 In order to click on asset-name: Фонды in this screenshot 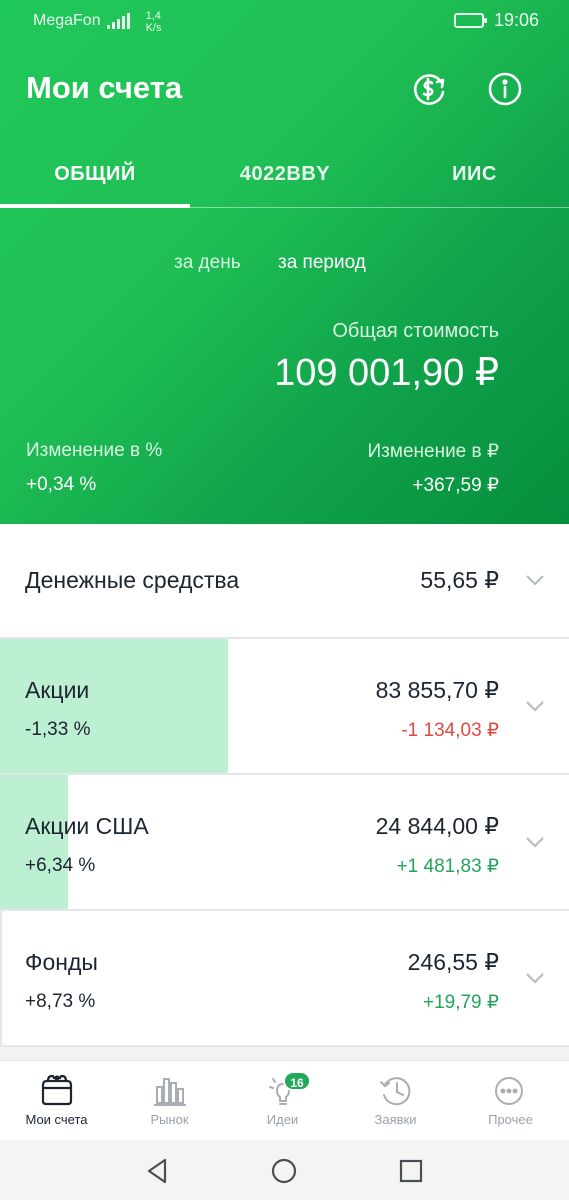, I will do `click(61, 962)`.